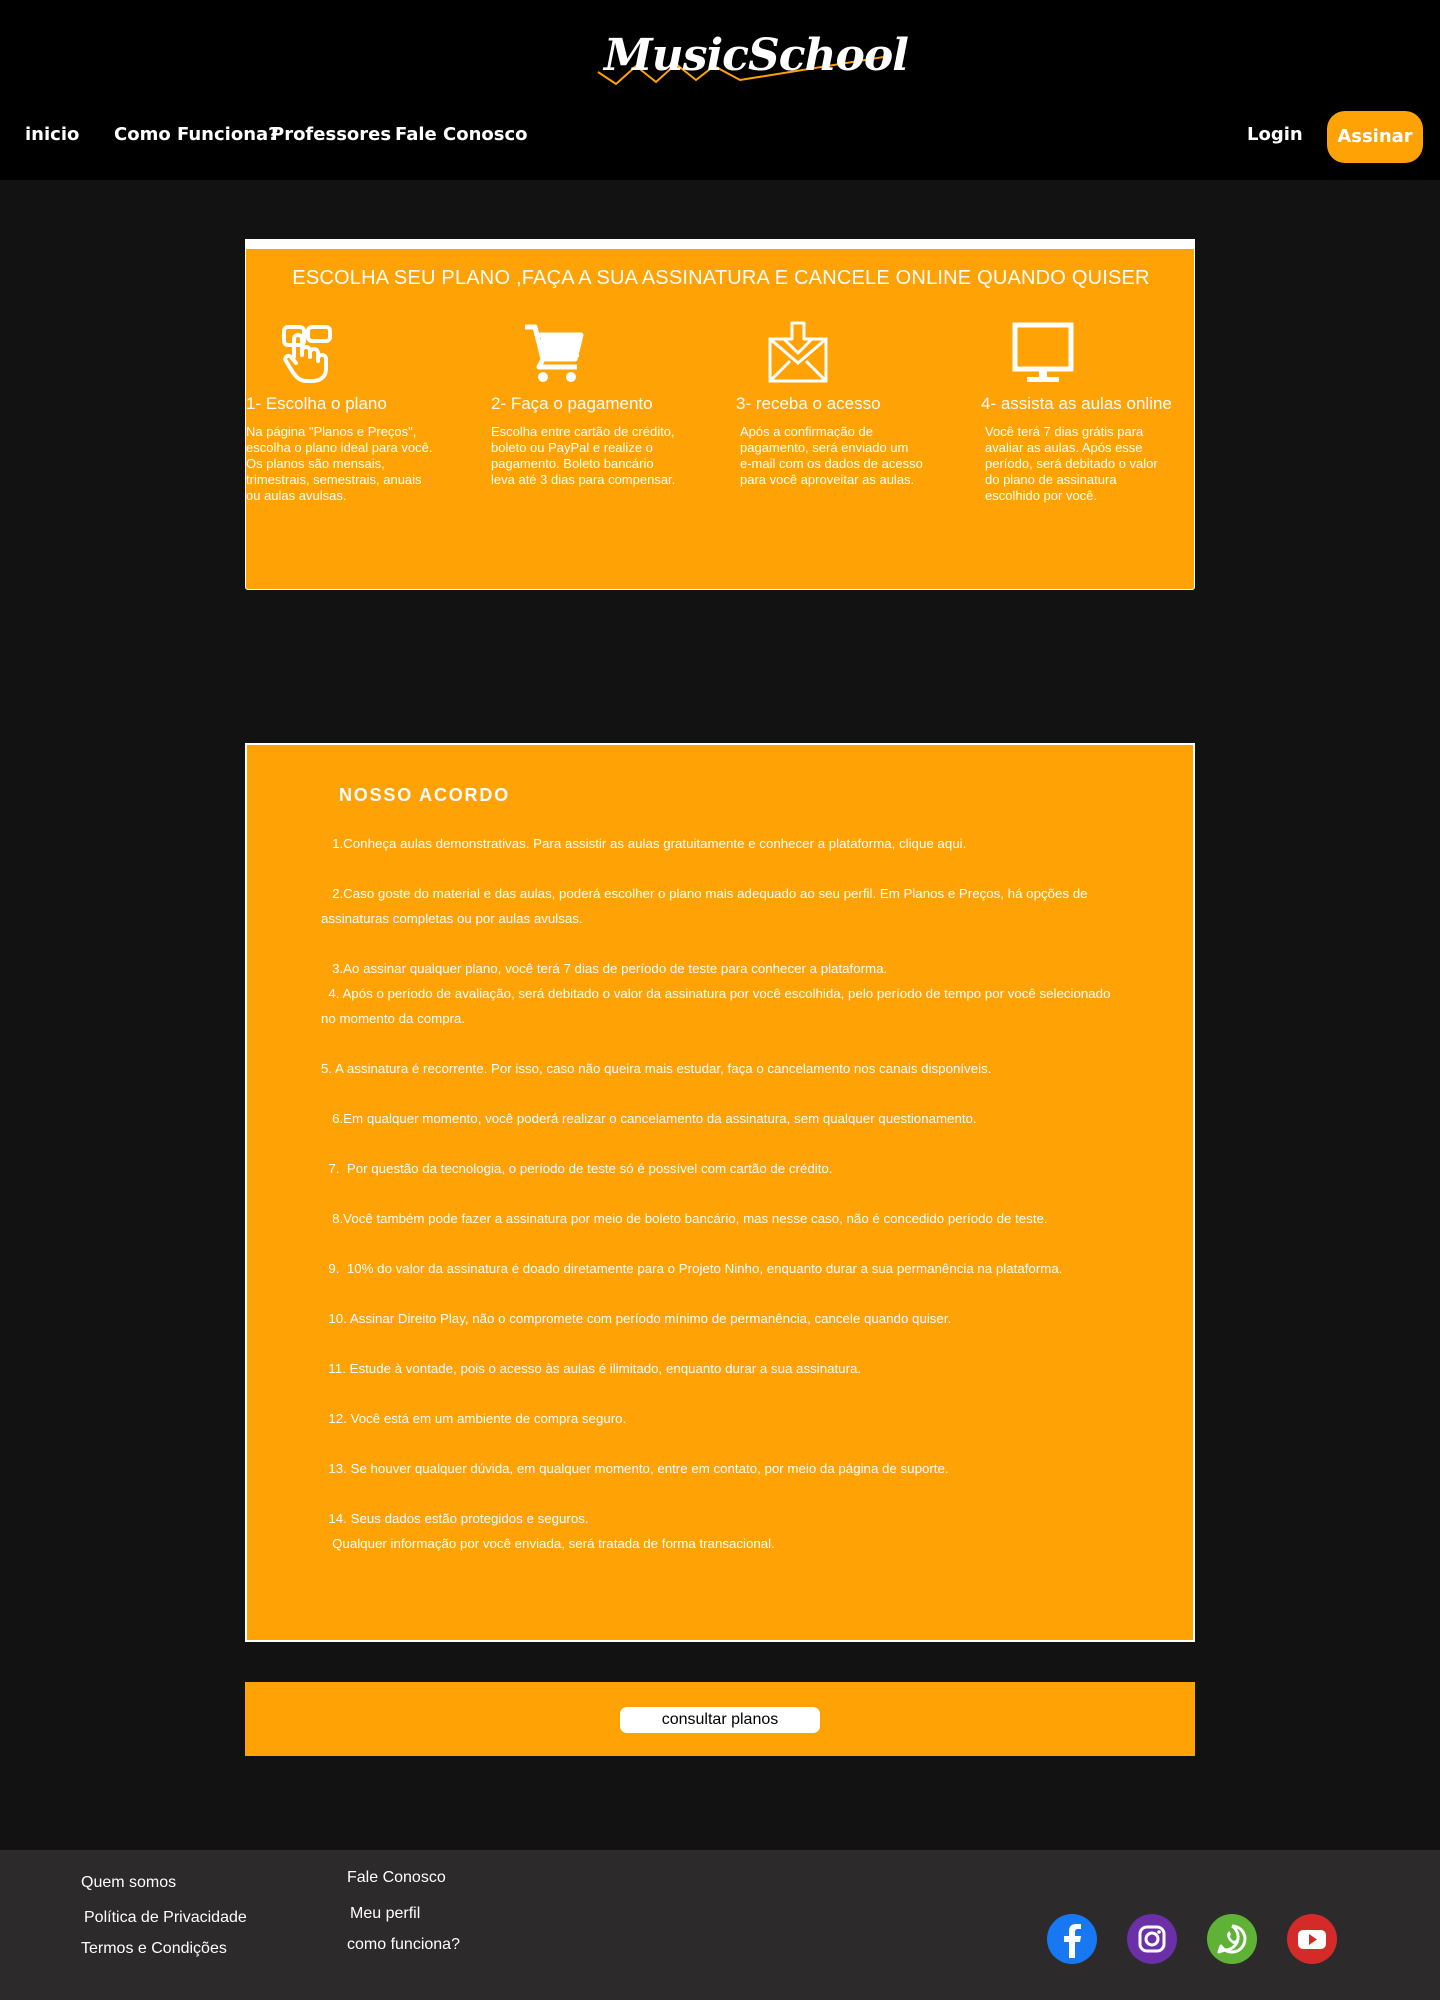 The height and width of the screenshot is (2000, 1440). Describe the element at coordinates (1232, 1939) in the screenshot. I see `whatsapp-icon` at that location.